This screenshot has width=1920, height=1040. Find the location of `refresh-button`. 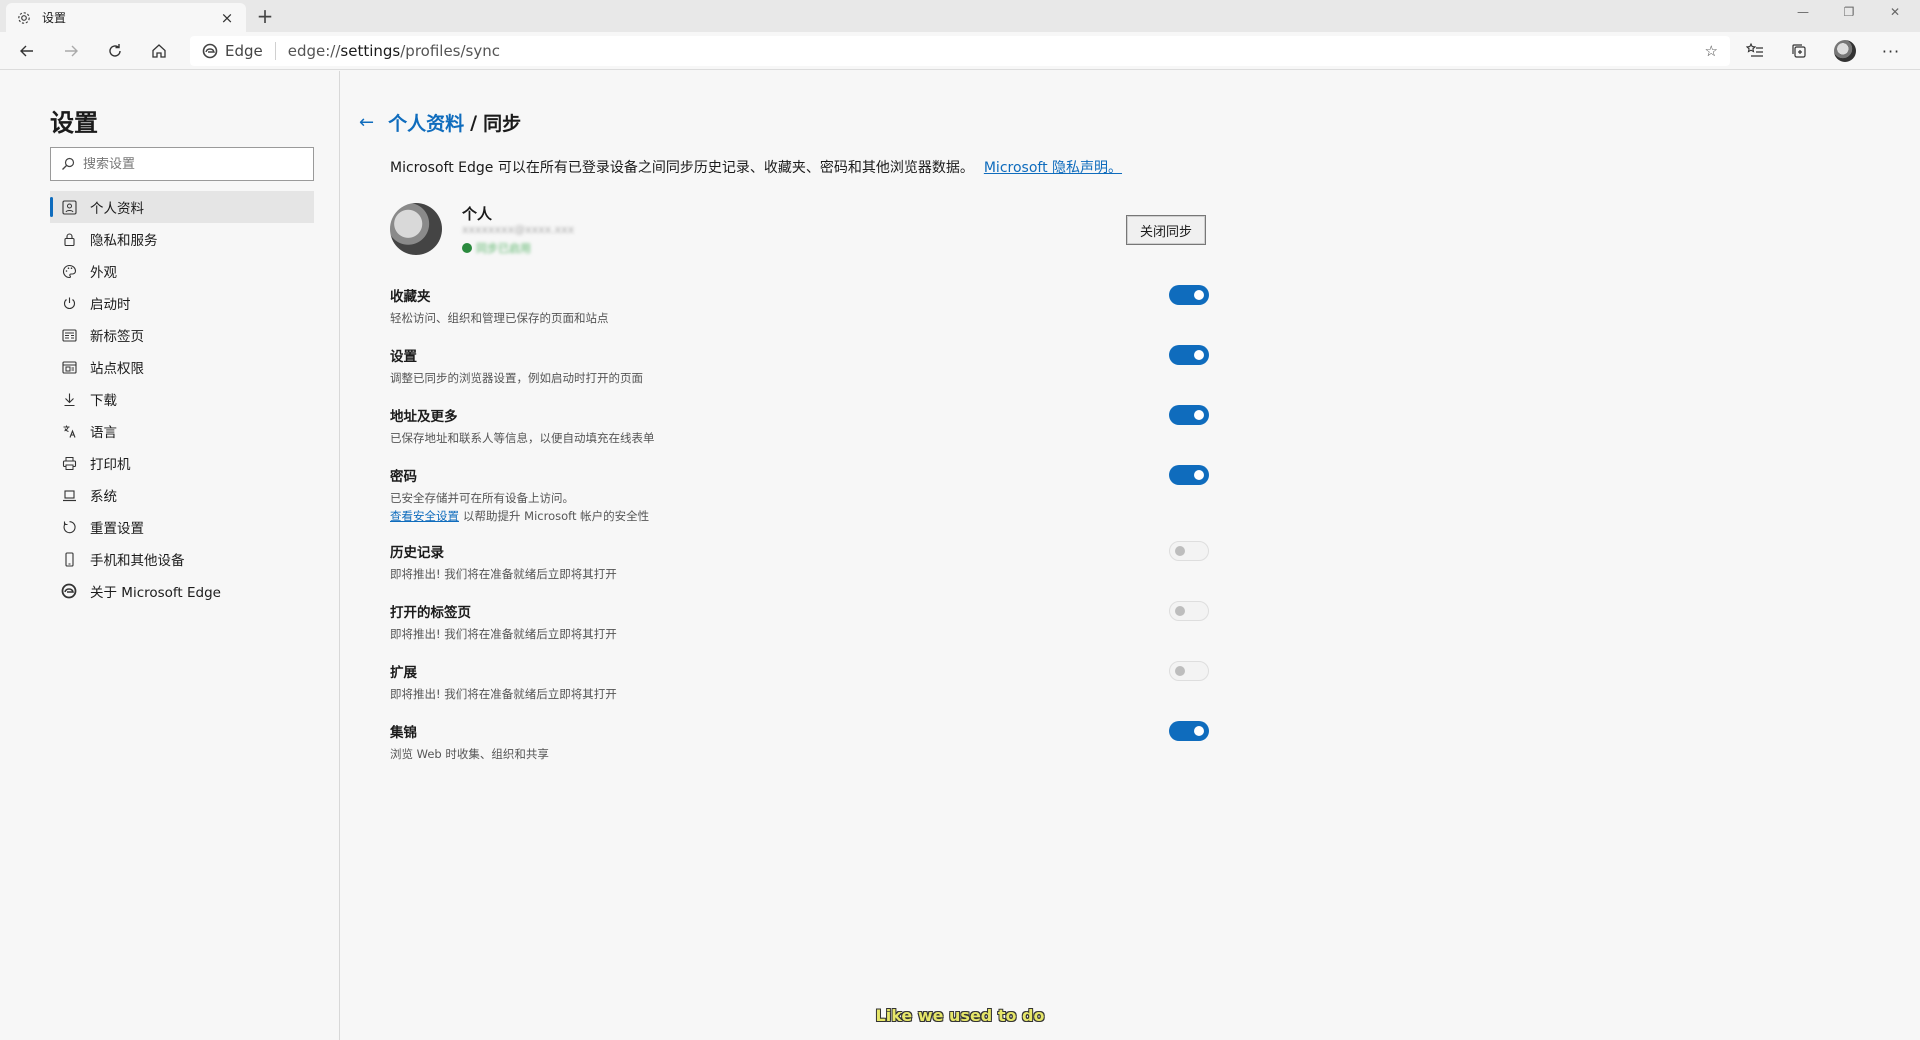

refresh-button is located at coordinates (115, 51).